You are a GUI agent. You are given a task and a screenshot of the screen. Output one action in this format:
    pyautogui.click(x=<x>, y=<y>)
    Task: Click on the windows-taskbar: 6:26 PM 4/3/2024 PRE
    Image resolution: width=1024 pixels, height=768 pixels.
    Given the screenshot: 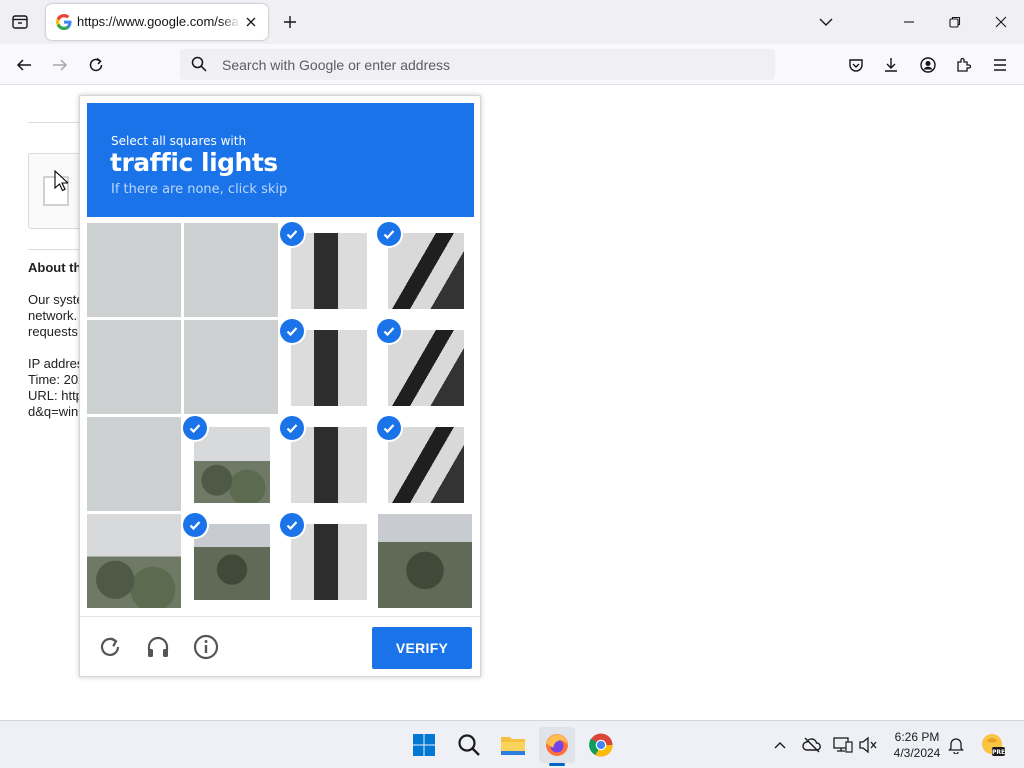 What is the action you would take?
    pyautogui.click(x=512, y=744)
    